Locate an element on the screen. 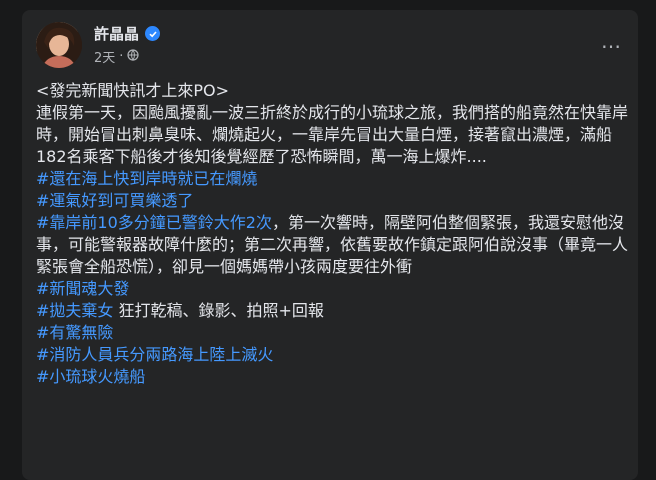 This screenshot has height=480, width=656. hashtag-link: #新聞魂大發 is located at coordinates (82, 288).